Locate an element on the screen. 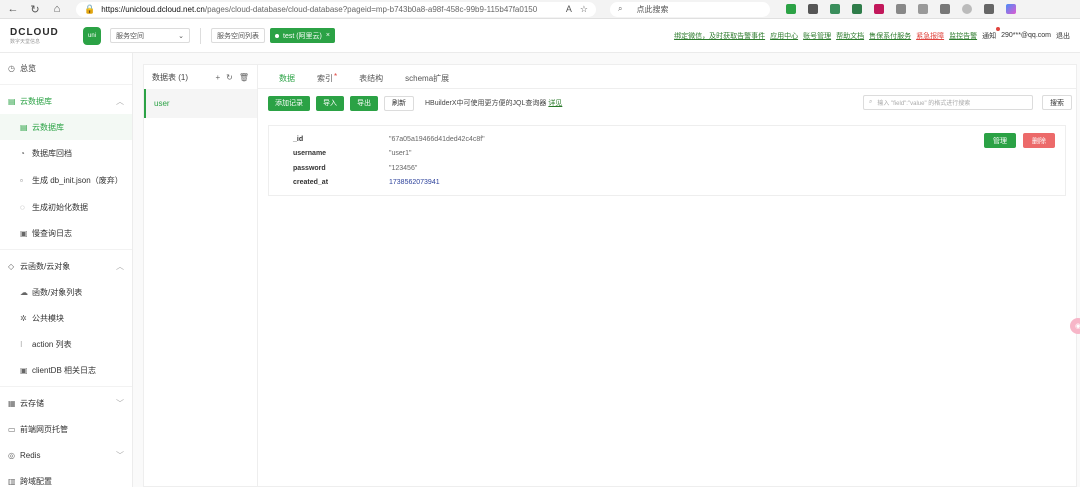 This screenshot has width=1080, height=487. field-key: username is located at coordinates (310, 154).